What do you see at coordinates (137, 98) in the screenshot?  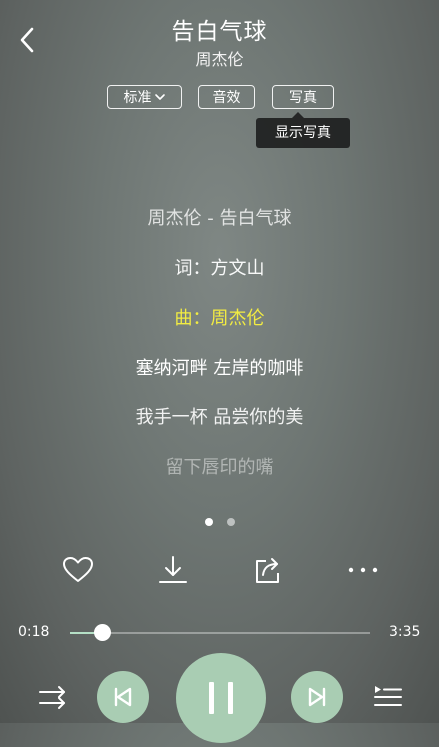 I see `quality-label: 标准` at bounding box center [137, 98].